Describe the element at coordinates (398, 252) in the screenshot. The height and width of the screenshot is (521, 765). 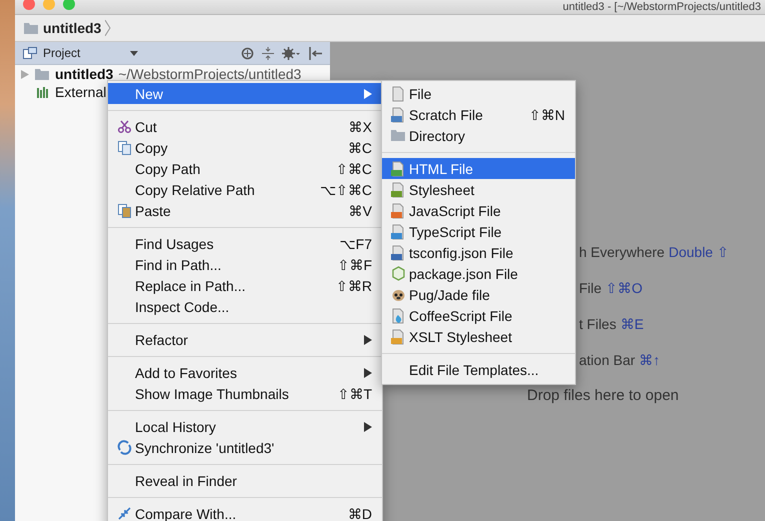
I see `json-file-icon` at that location.